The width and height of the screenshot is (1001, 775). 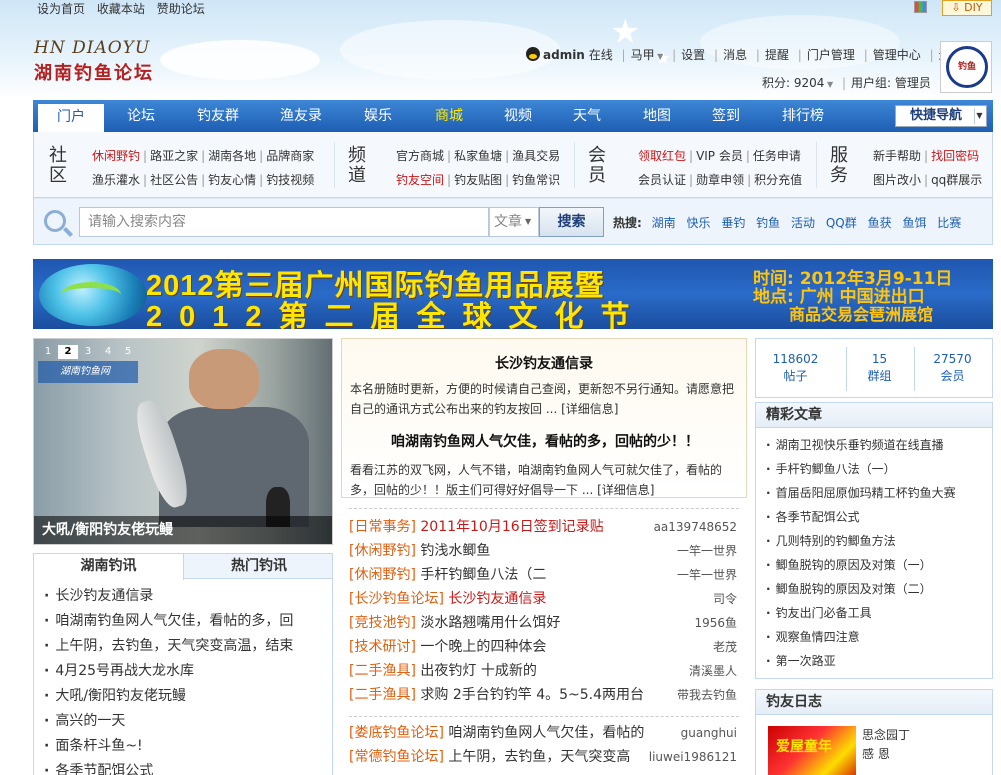 I want to click on sublink: 图片改小, so click(x=897, y=180).